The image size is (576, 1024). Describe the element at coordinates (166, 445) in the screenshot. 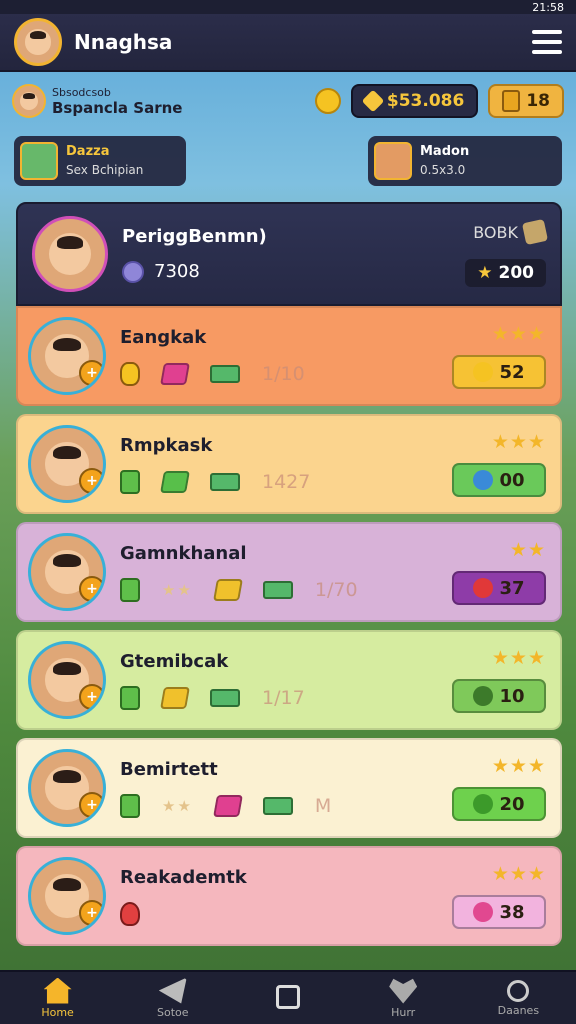

I see `row-name: Rmpkask` at that location.